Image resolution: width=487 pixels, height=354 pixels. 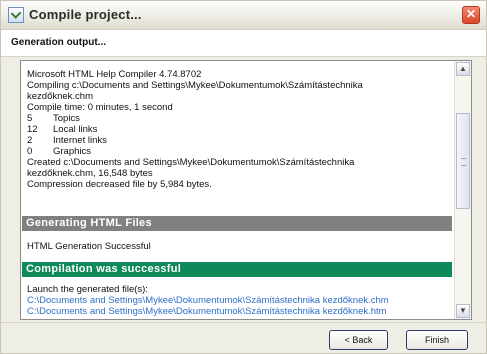 What do you see at coordinates (114, 74) in the screenshot?
I see `log-line: Microsoft HTML Help Compiler 4.74.8702` at bounding box center [114, 74].